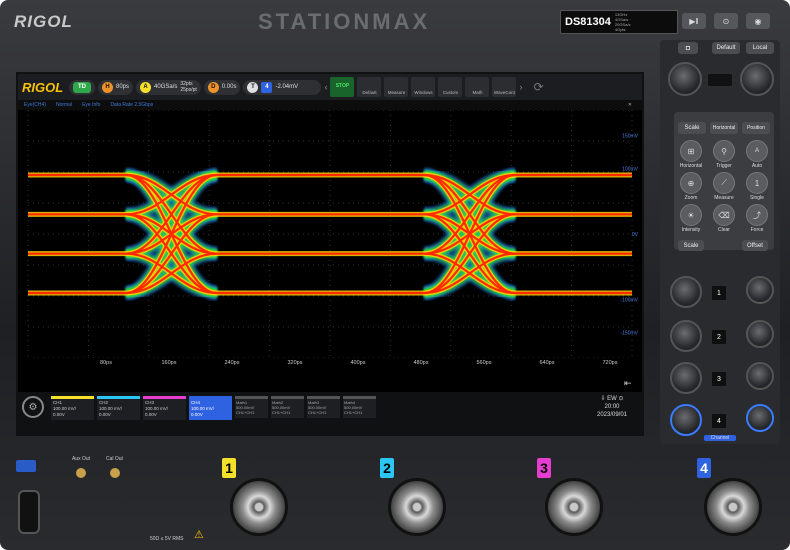 The height and width of the screenshot is (550, 790). I want to click on intensity-icon: ☀, so click(691, 215).